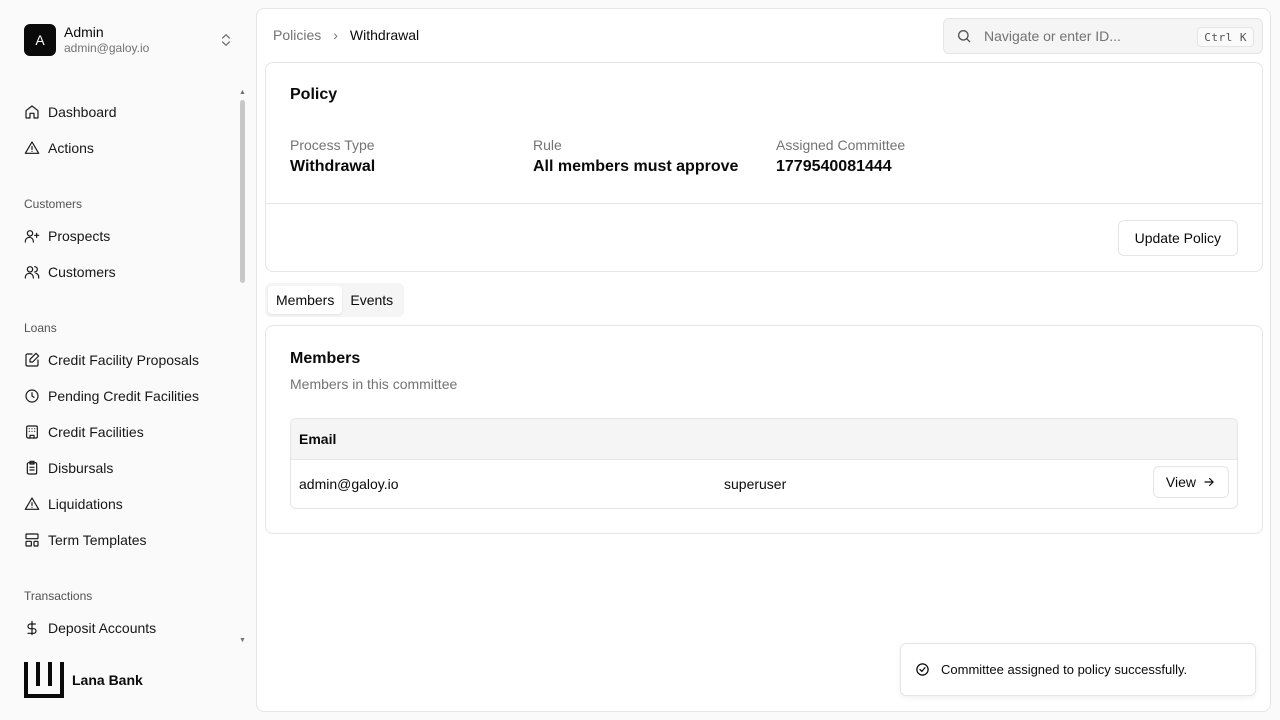  Describe the element at coordinates (333, 166) in the screenshot. I see `field-value: Withdrawal` at that location.